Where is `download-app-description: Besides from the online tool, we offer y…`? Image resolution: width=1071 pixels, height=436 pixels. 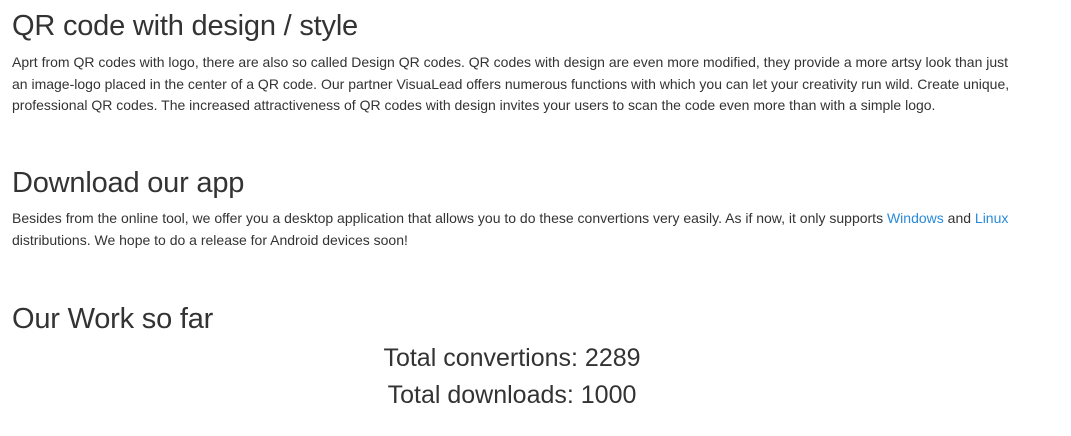 download-app-description: Besides from the online tool, we offer y… is located at coordinates (512, 229).